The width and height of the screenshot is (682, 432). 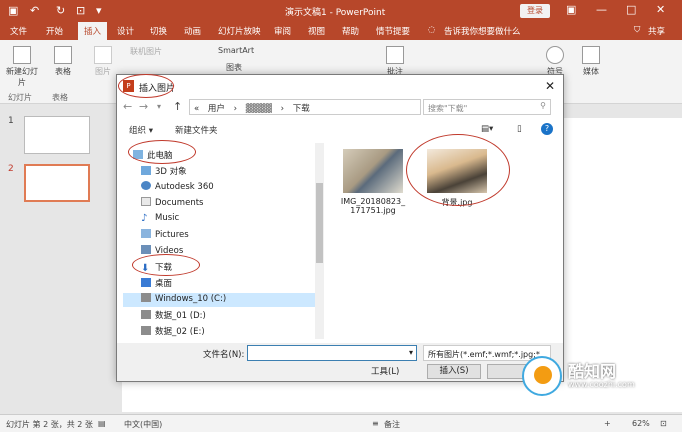 I want to click on tree-scrollbar, so click(x=319, y=241).